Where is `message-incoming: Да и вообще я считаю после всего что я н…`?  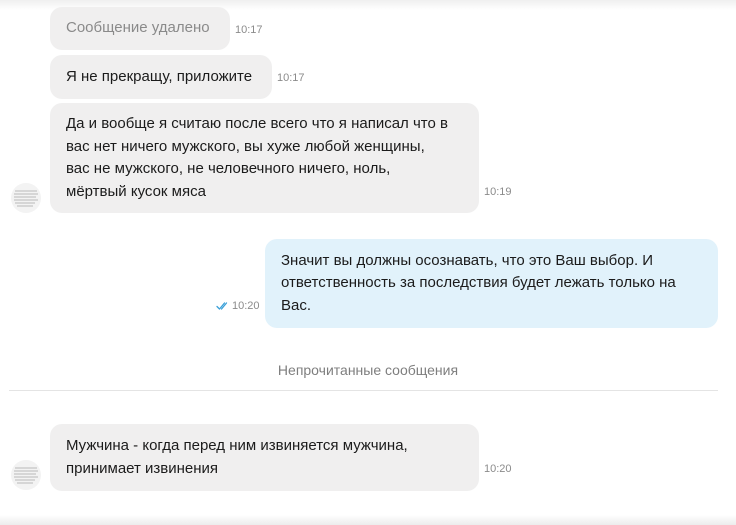
message-incoming: Да и вообще я считаю после всего что я н… is located at coordinates (264, 158).